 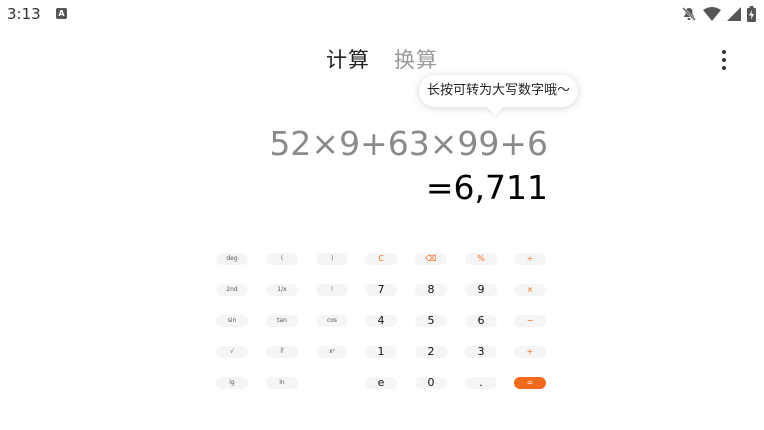 I want to click on battery-charging-icon, so click(x=751, y=14).